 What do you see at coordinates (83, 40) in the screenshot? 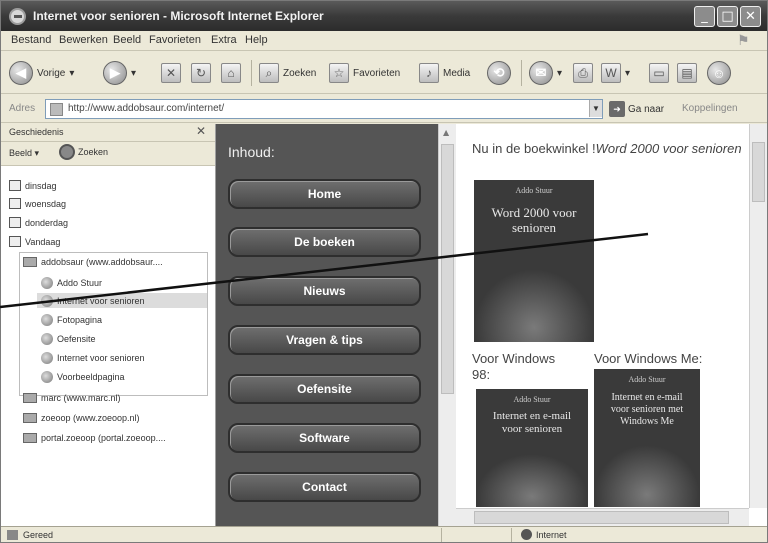
I see `menu-bewerken: Bewerken` at bounding box center [83, 40].